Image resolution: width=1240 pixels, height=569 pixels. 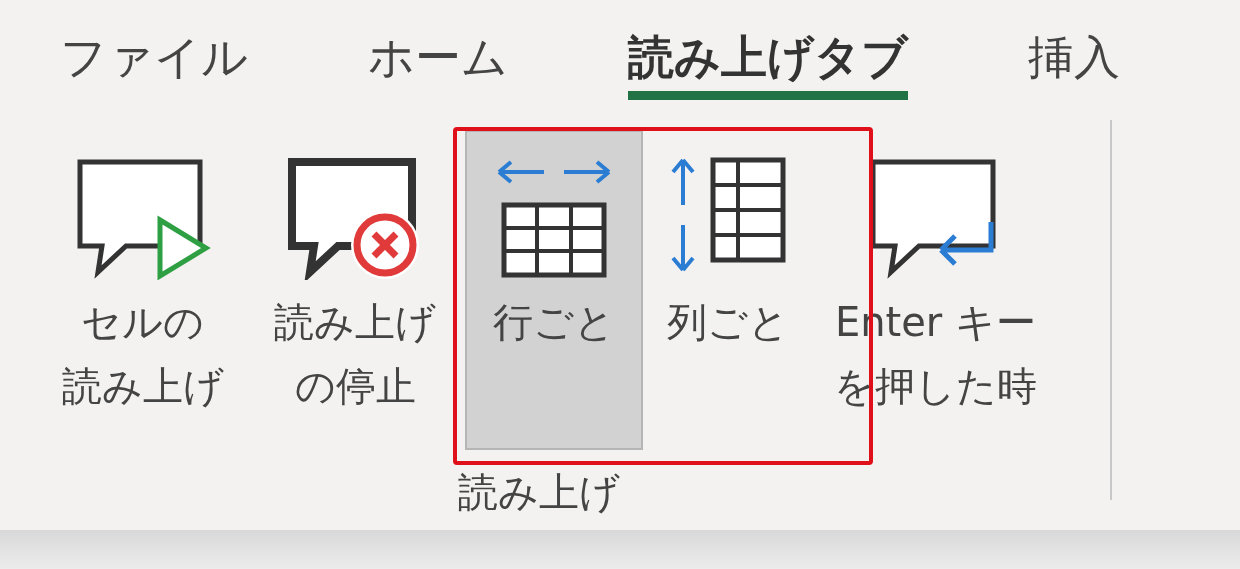 I want to click on ribbon-tab: 挿入, so click(x=1074, y=60).